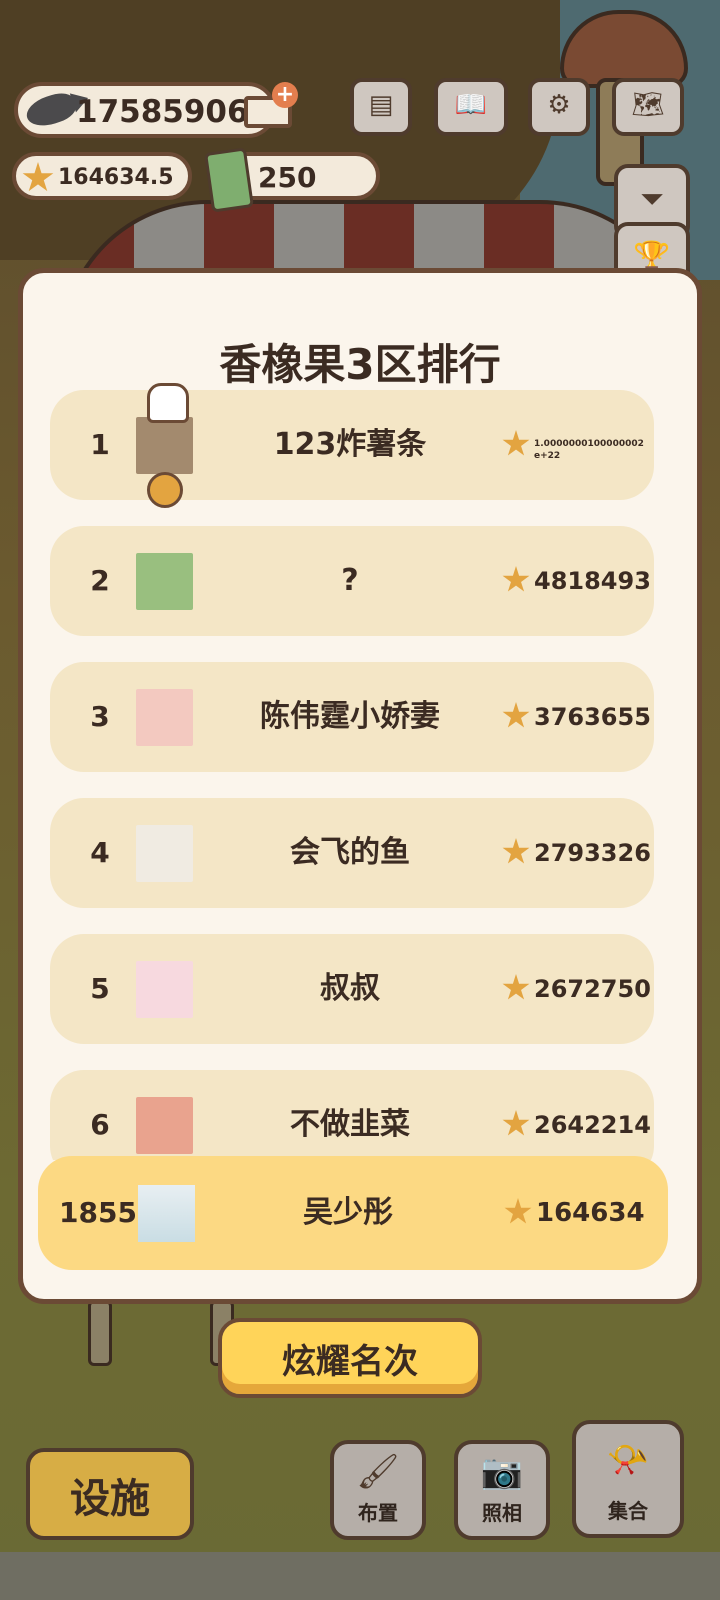 The image size is (720, 1600). What do you see at coordinates (592, 1125) in the screenshot?
I see `player-score: 2642214` at bounding box center [592, 1125].